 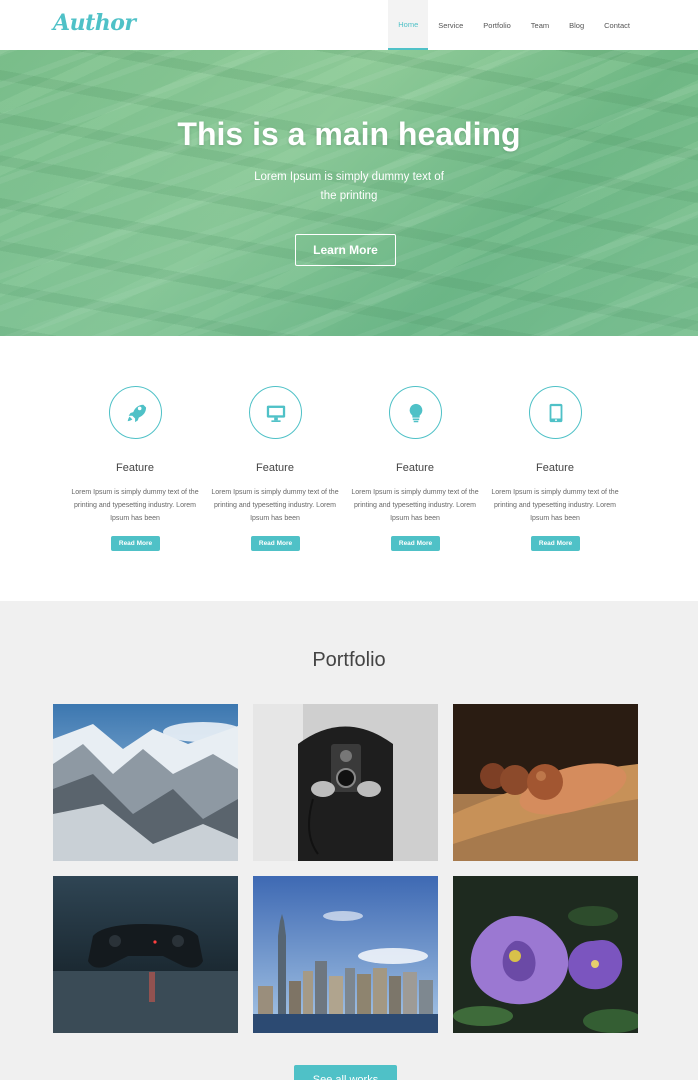 I want to click on monitor-icon, so click(x=275, y=412).